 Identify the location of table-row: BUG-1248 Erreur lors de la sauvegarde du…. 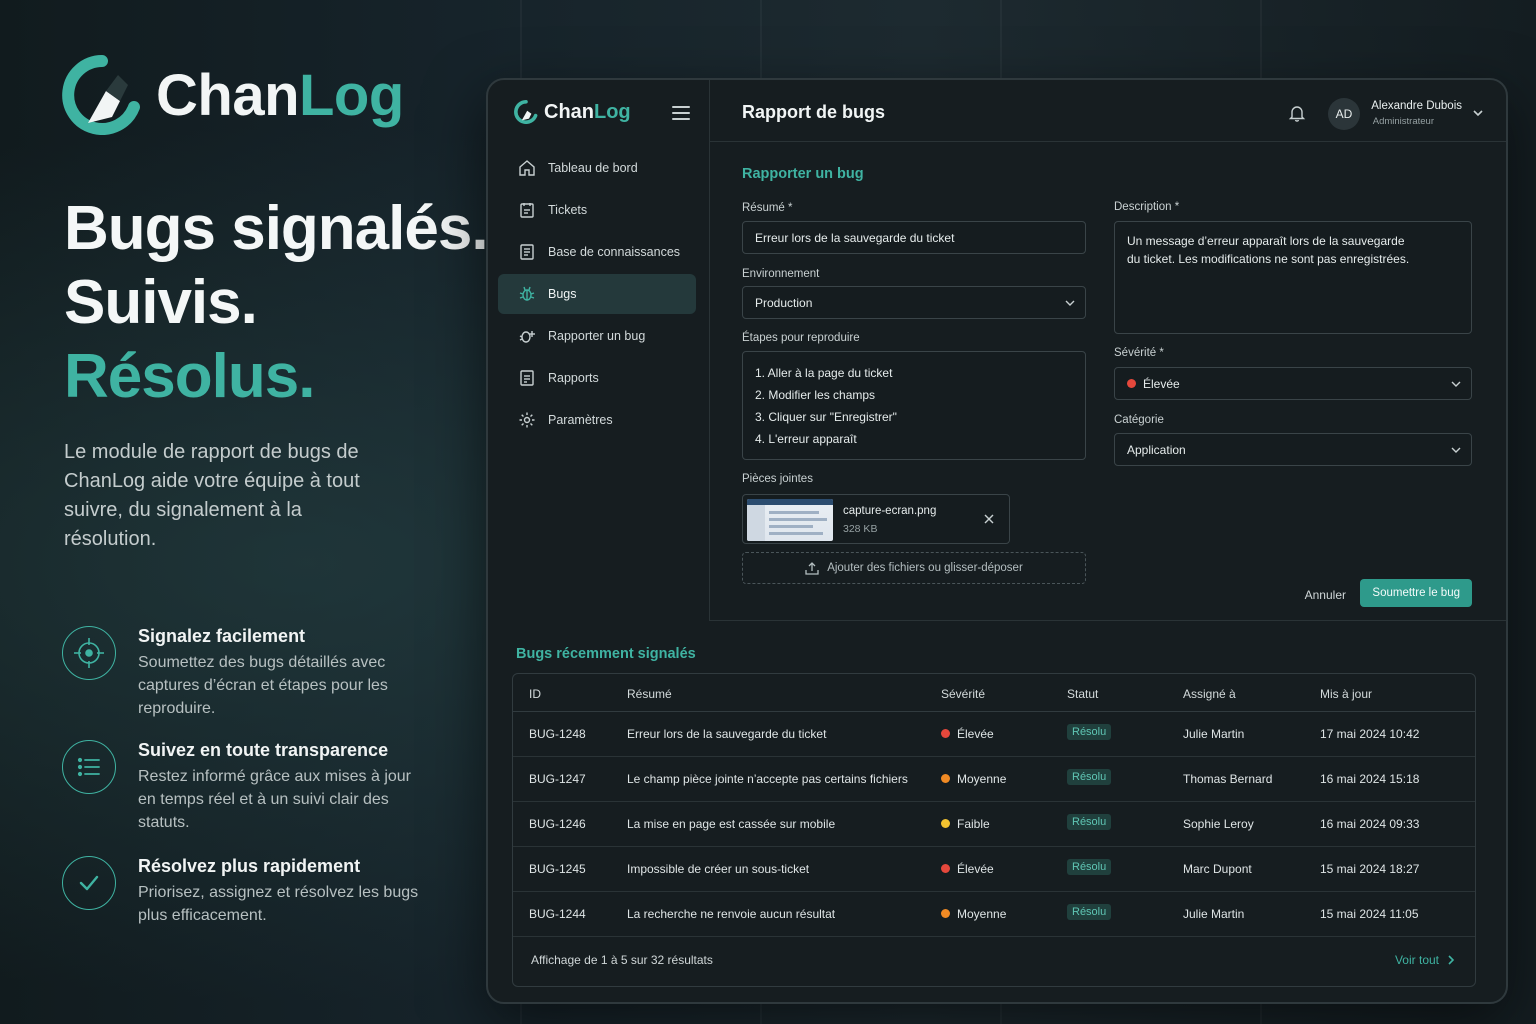
(994, 734).